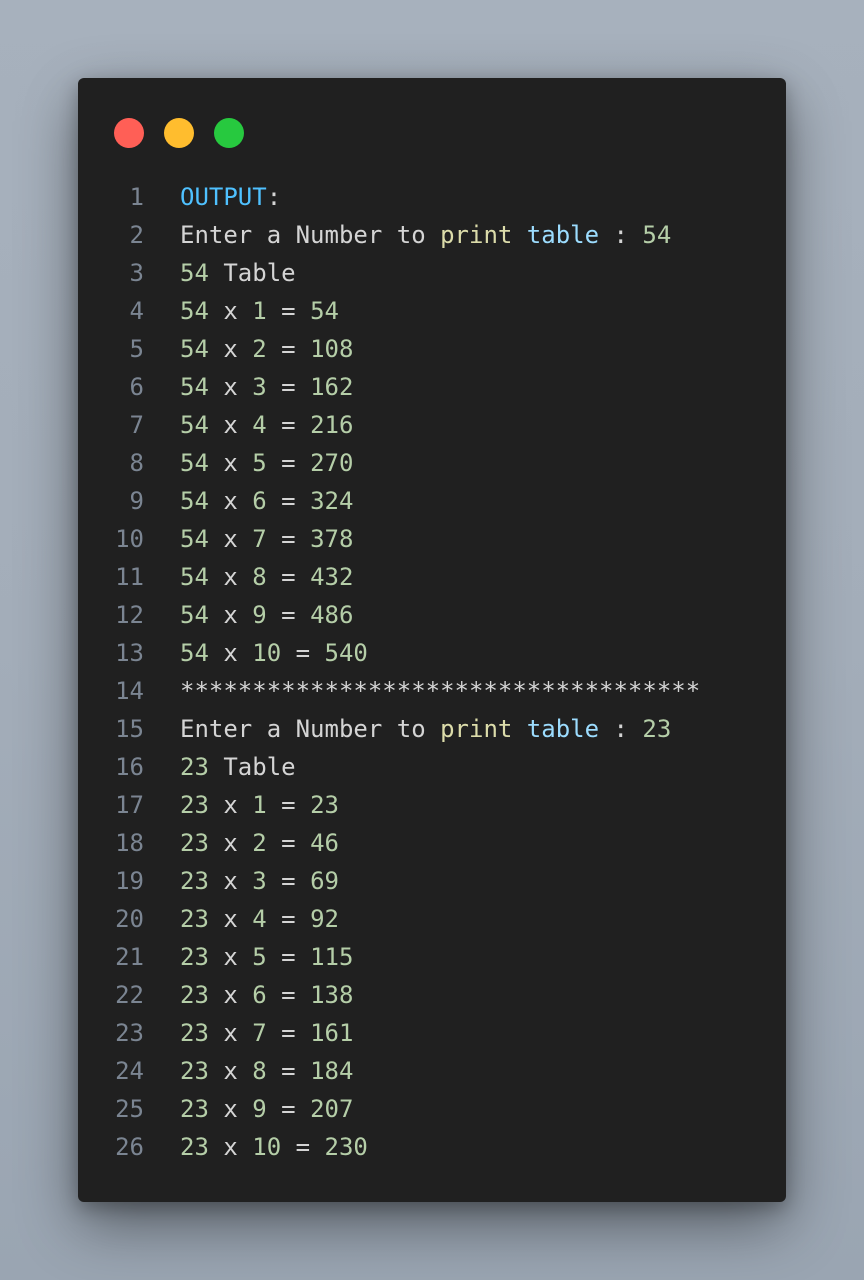 The image size is (864, 1280). I want to click on line-text: 23 x 4 = 92, so click(259, 919).